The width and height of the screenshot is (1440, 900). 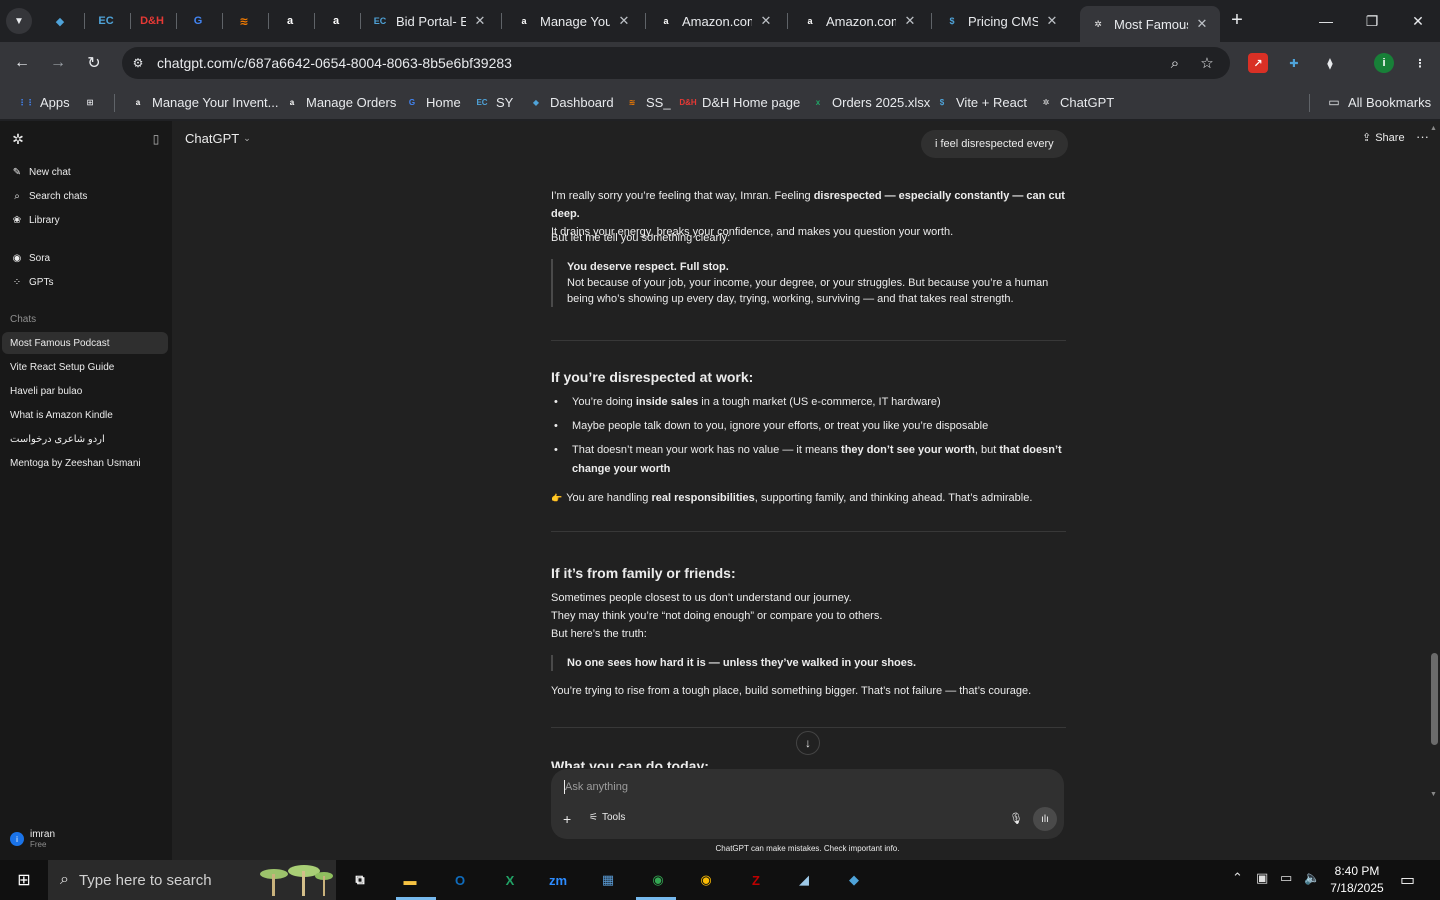 What do you see at coordinates (607, 817) in the screenshot?
I see `tools-button: ⚟ Tools` at bounding box center [607, 817].